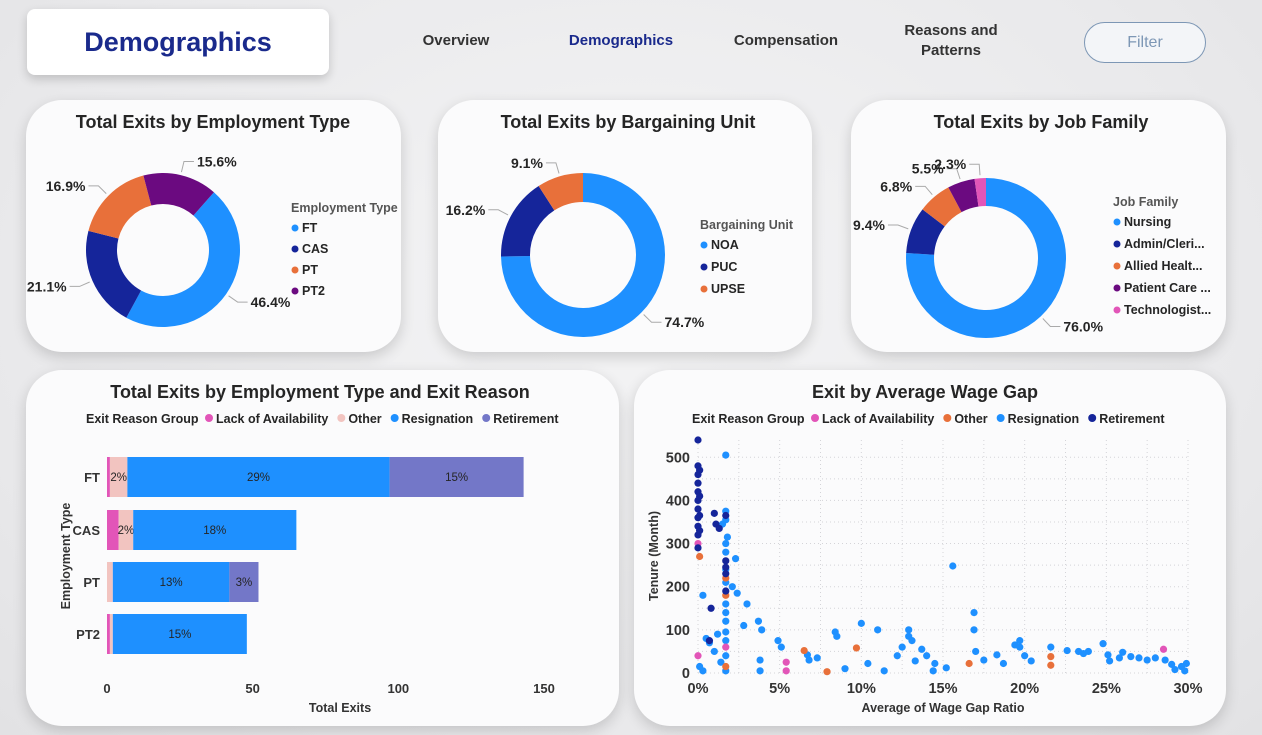  I want to click on nav-reasons-and-patterns: Reasons and Patterns, so click(951, 41).